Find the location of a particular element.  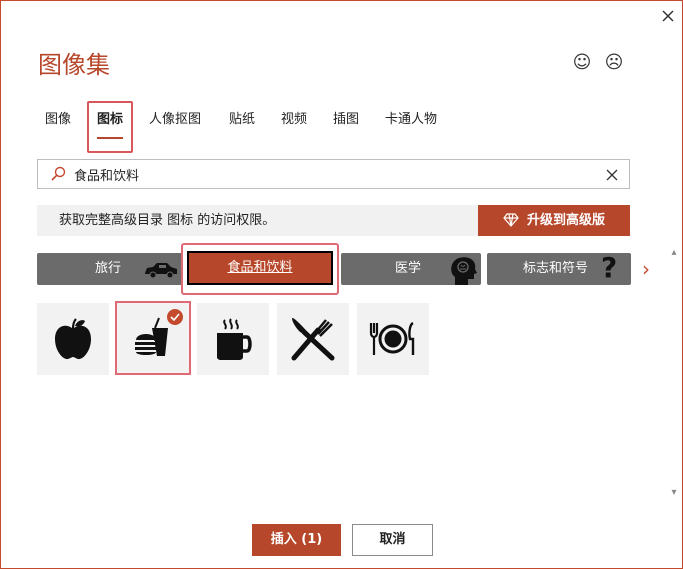

smile-icon: ☺ is located at coordinates (582, 63).